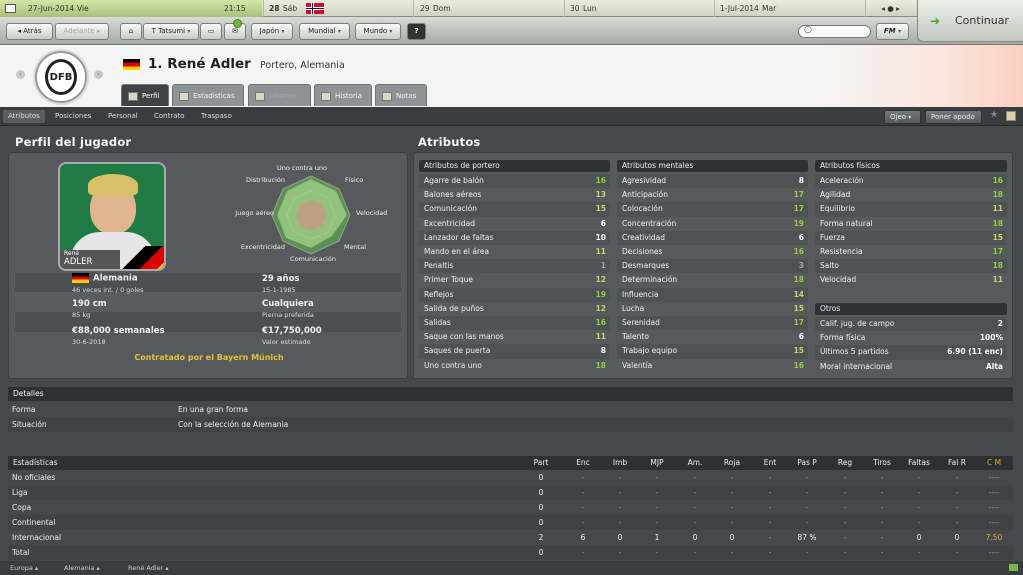 This screenshot has height=575, width=1023. I want to click on tab-profile: Perfil, so click(145, 95).